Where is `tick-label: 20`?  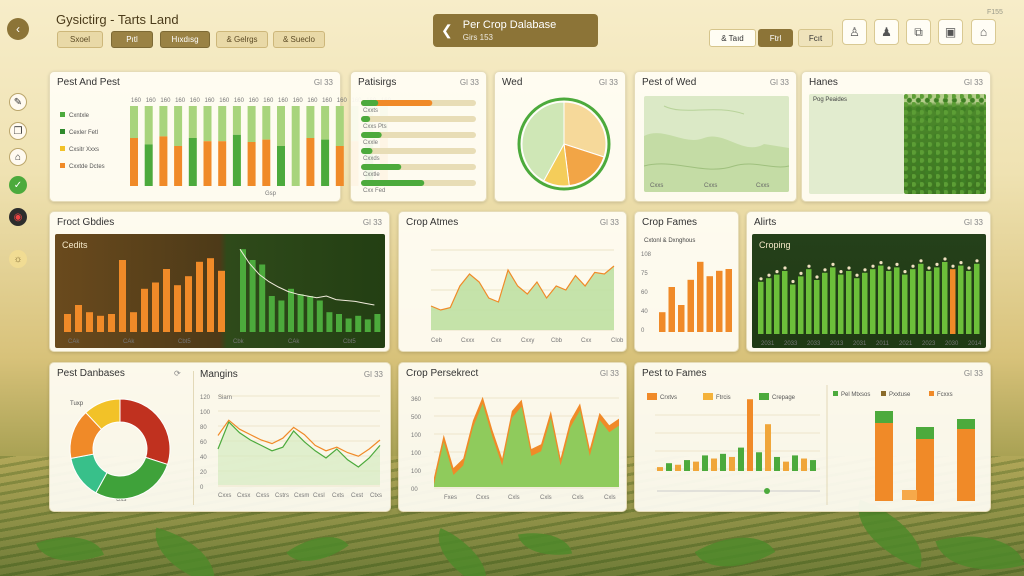 tick-label: 20 is located at coordinates (203, 473).